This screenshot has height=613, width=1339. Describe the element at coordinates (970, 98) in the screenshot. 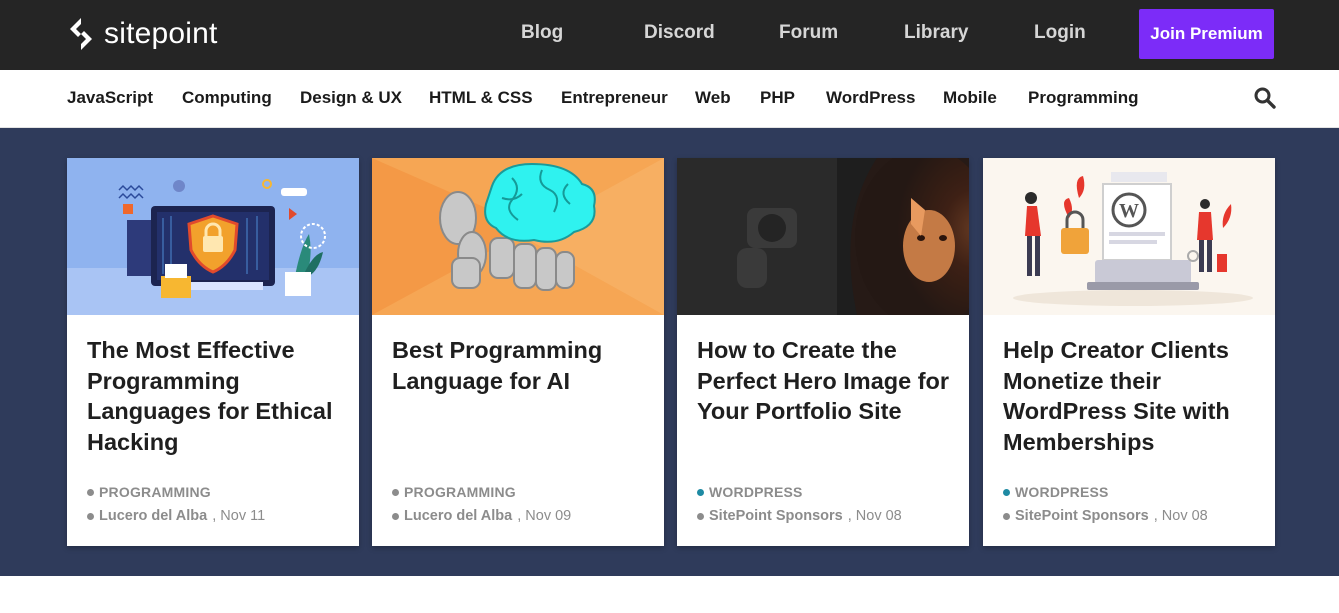

I see `category-mobile: Mobile` at that location.